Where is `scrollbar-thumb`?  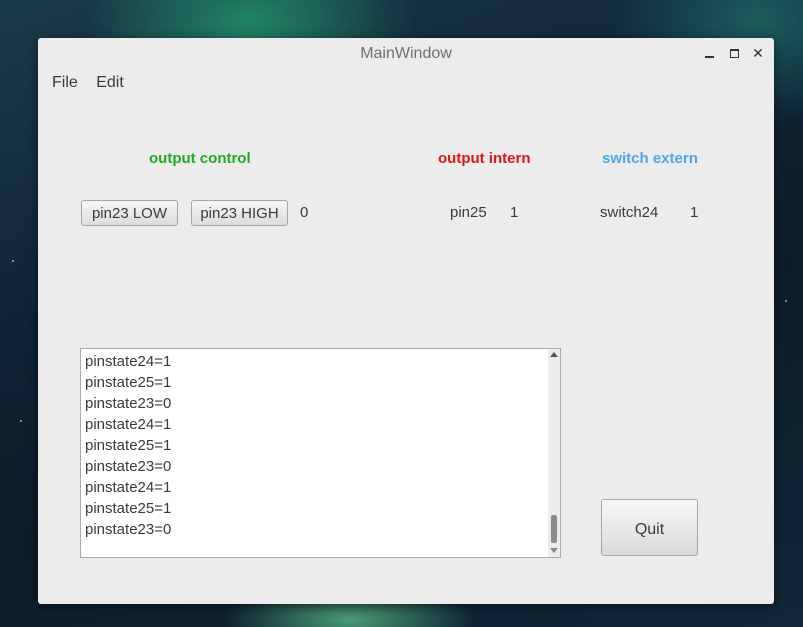
scrollbar-thumb is located at coordinates (554, 529).